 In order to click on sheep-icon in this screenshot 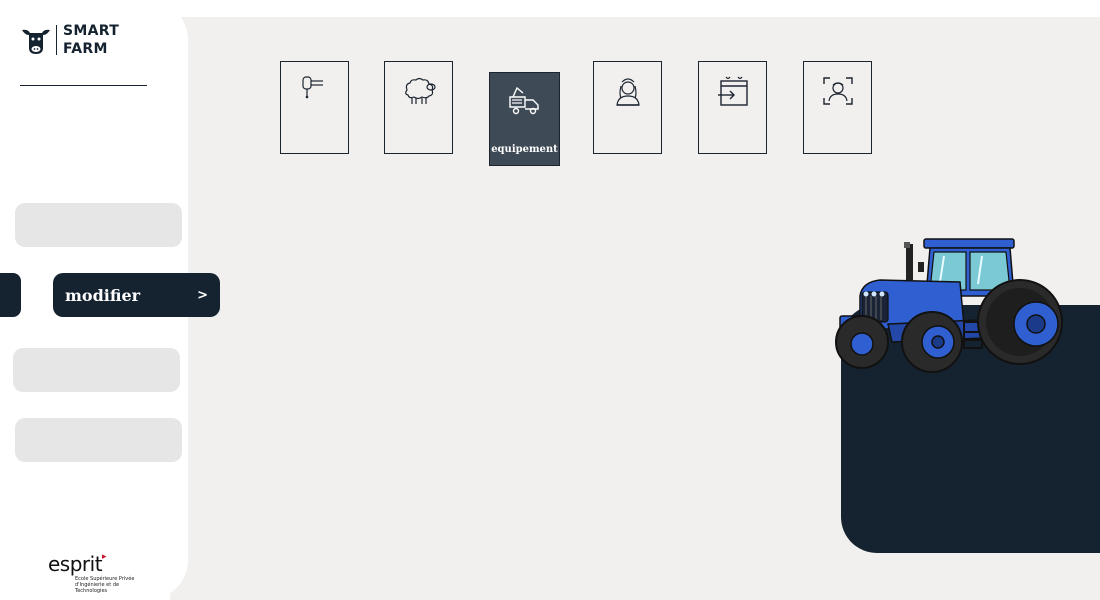, I will do `click(420, 90)`.